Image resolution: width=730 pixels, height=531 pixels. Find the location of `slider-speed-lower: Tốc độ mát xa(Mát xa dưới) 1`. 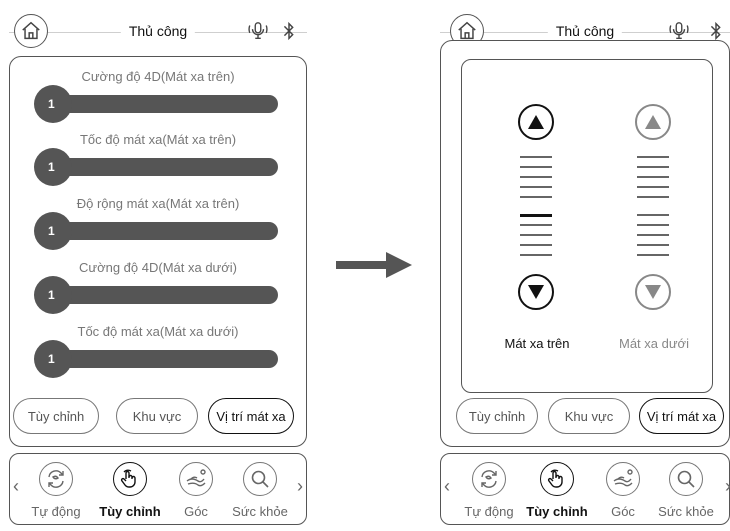

slider-speed-lower: Tốc độ mát xa(Mát xa dưới) 1 is located at coordinates (156, 351).